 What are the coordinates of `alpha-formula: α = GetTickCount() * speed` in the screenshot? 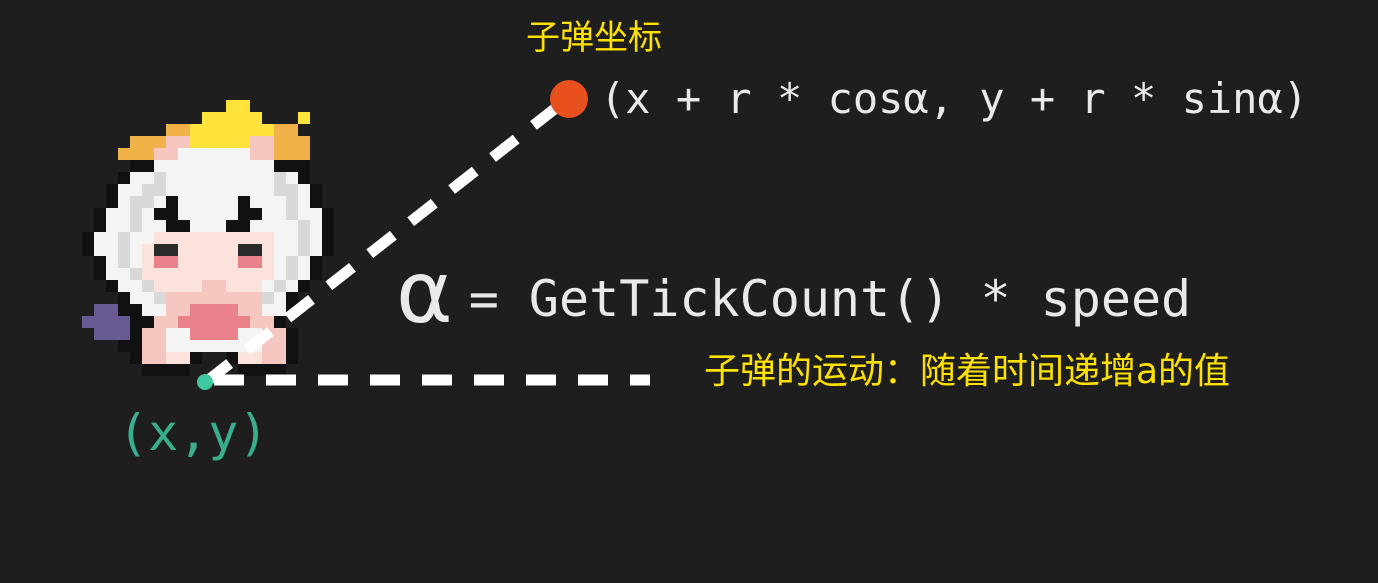 It's located at (793, 293).